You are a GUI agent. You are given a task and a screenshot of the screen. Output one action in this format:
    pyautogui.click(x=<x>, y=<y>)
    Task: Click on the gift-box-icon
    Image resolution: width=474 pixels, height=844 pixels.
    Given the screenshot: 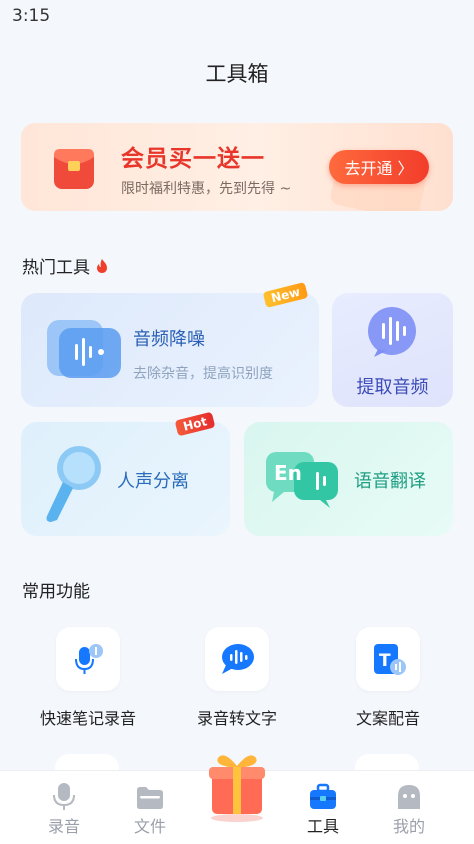 What is the action you would take?
    pyautogui.click(x=237, y=786)
    